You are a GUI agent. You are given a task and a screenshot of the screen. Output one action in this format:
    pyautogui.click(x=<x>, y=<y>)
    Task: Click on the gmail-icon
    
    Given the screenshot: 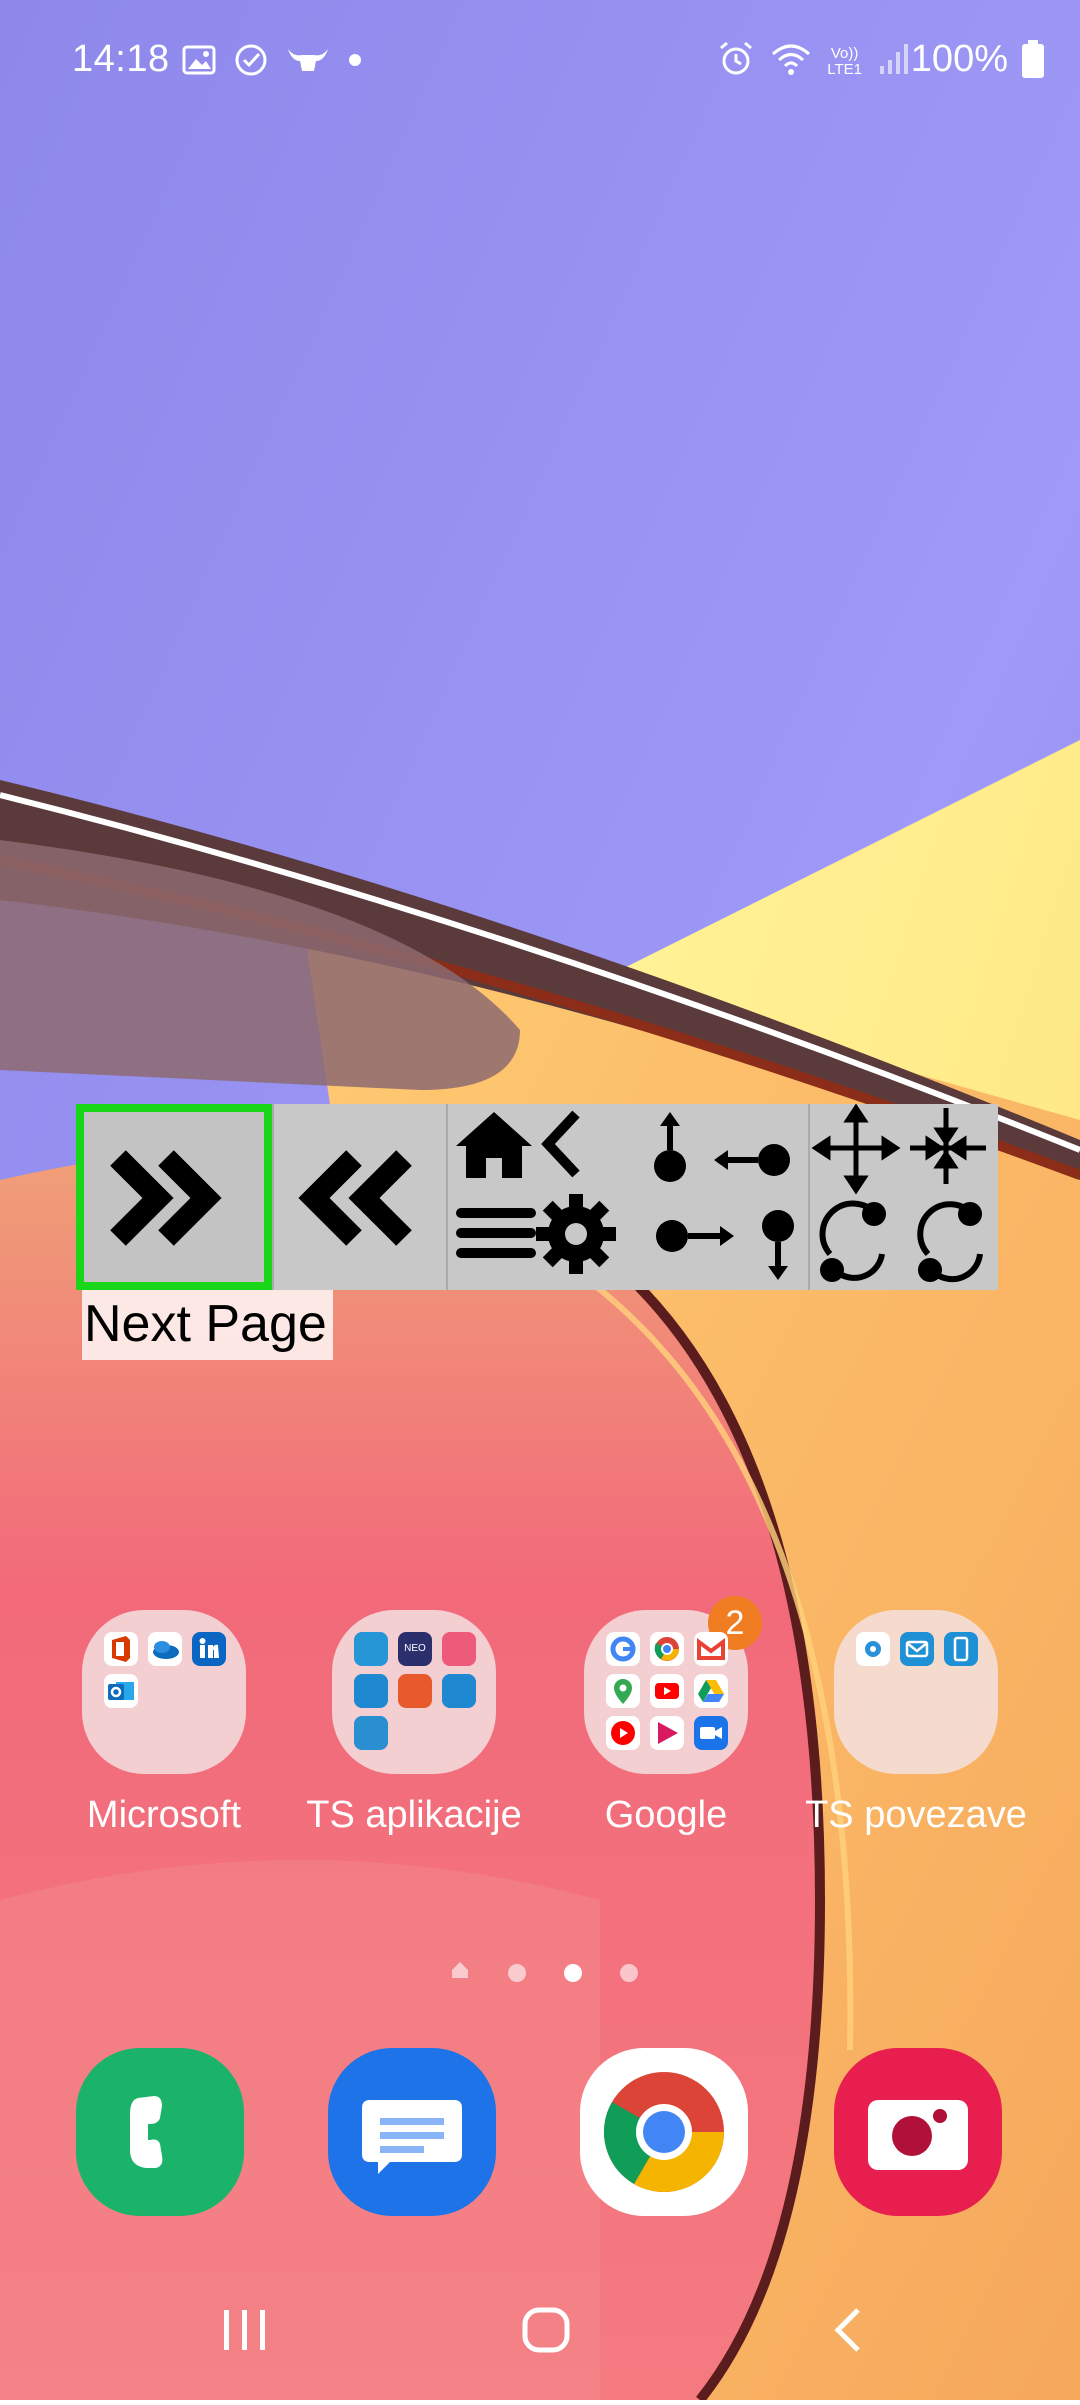 What is the action you would take?
    pyautogui.click(x=711, y=1649)
    